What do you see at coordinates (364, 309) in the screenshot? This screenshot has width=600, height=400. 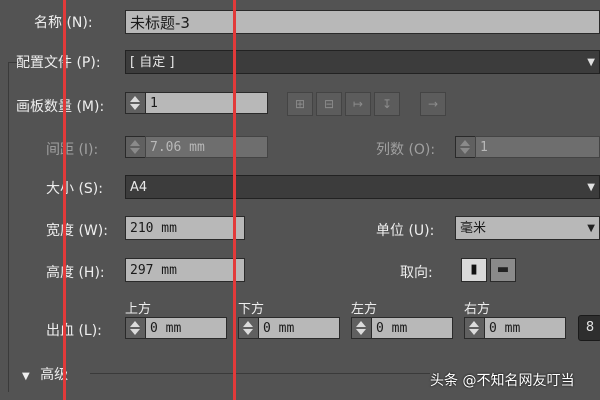 I see `bleed-left-label: 左方` at bounding box center [364, 309].